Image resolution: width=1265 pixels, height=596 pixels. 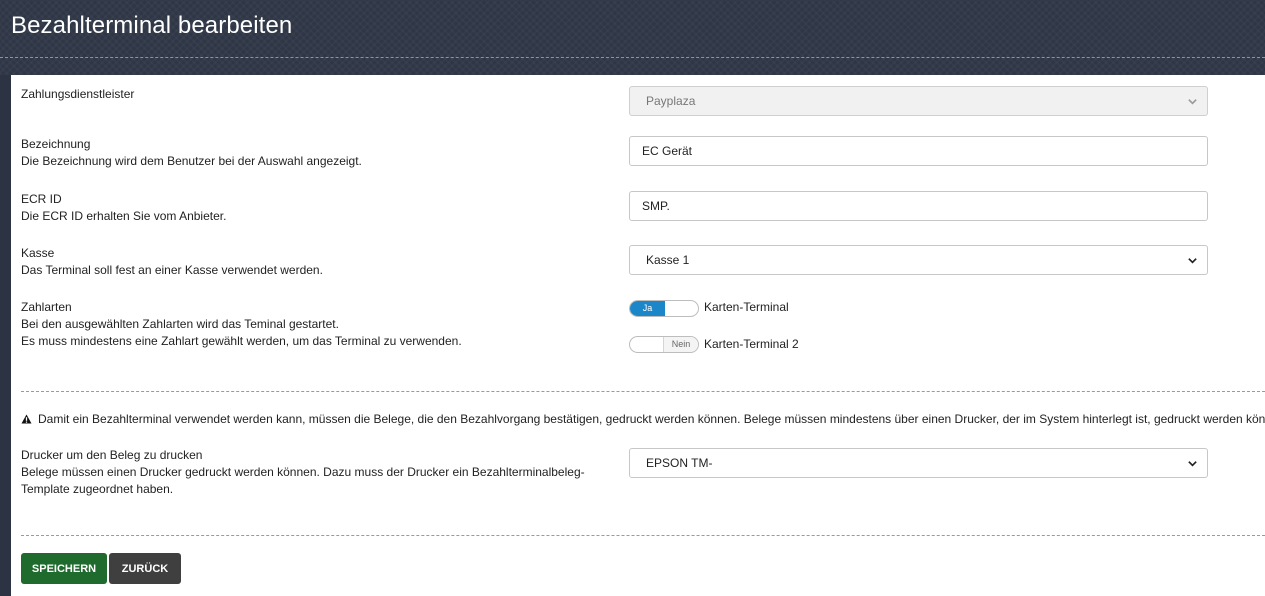 I want to click on page-header: Bezahlterminal bearbeiten, so click(x=632, y=37).